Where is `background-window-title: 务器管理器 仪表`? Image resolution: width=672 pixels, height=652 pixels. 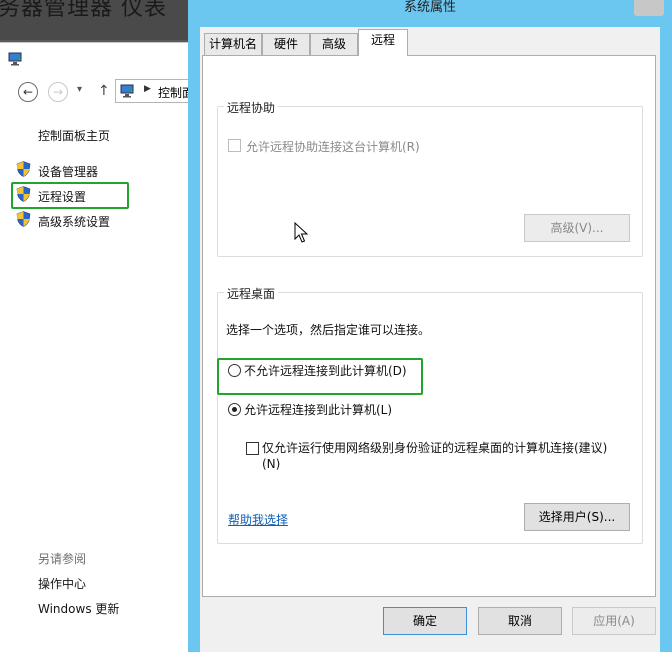
background-window-title: 务器管理器 仪表 is located at coordinates (100, 20).